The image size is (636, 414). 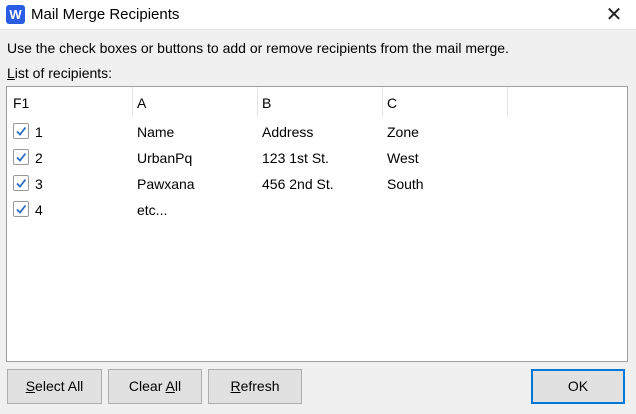 What do you see at coordinates (39, 132) in the screenshot?
I see `table-cell: 1` at bounding box center [39, 132].